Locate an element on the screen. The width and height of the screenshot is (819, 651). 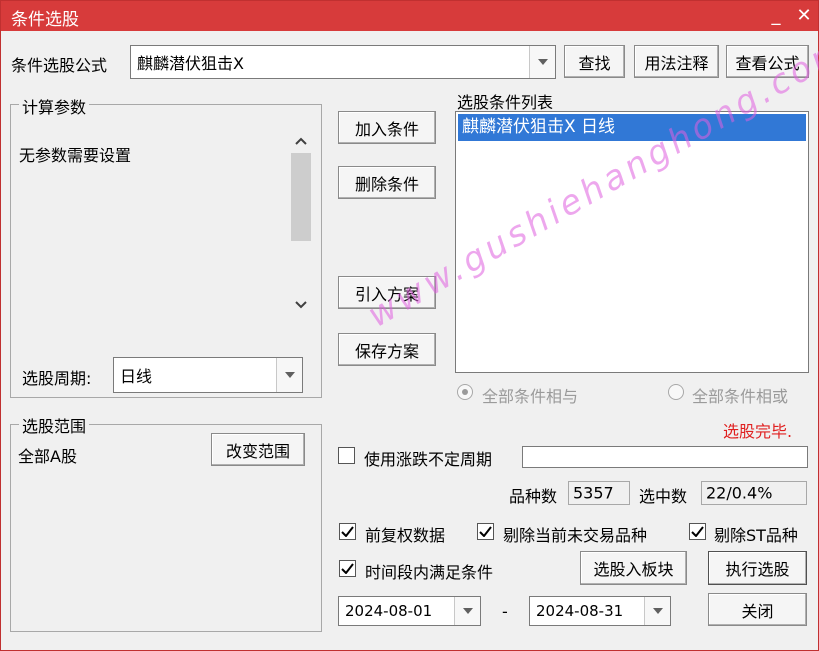
uncertain-period-checkbox is located at coordinates (346, 455).